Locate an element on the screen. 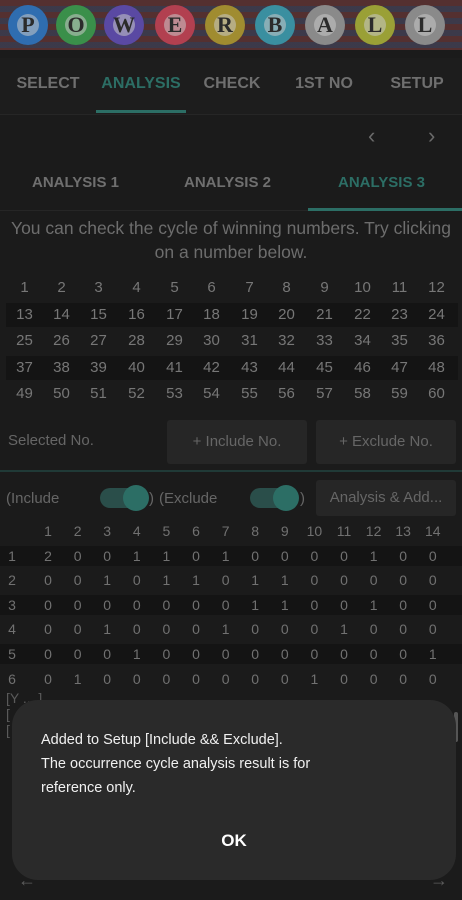  number-cell: 19 is located at coordinates (249, 315).